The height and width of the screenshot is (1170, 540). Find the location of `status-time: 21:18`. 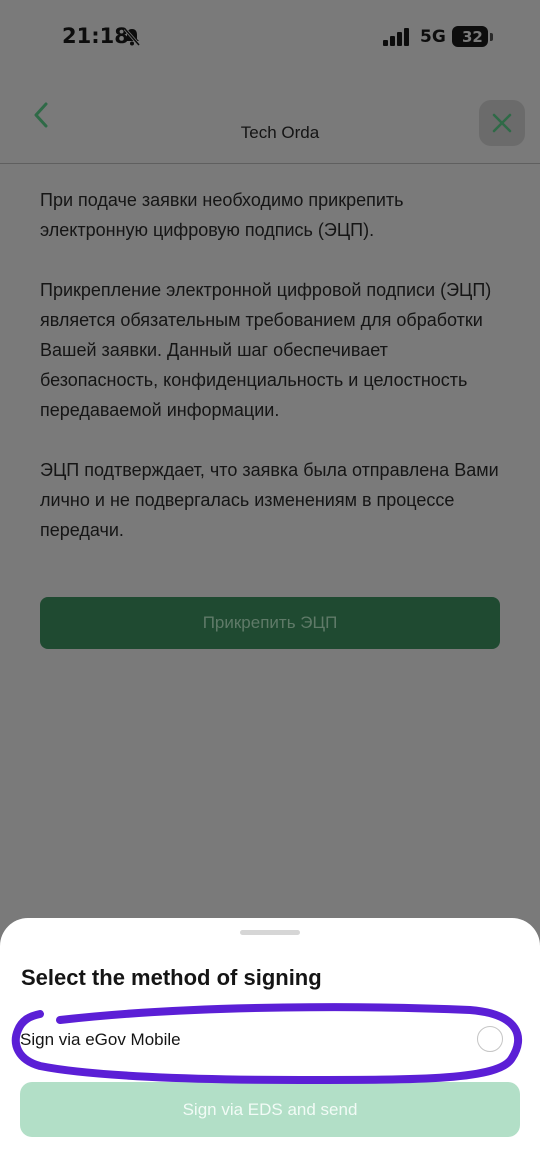

status-time: 21:18 is located at coordinates (95, 36).